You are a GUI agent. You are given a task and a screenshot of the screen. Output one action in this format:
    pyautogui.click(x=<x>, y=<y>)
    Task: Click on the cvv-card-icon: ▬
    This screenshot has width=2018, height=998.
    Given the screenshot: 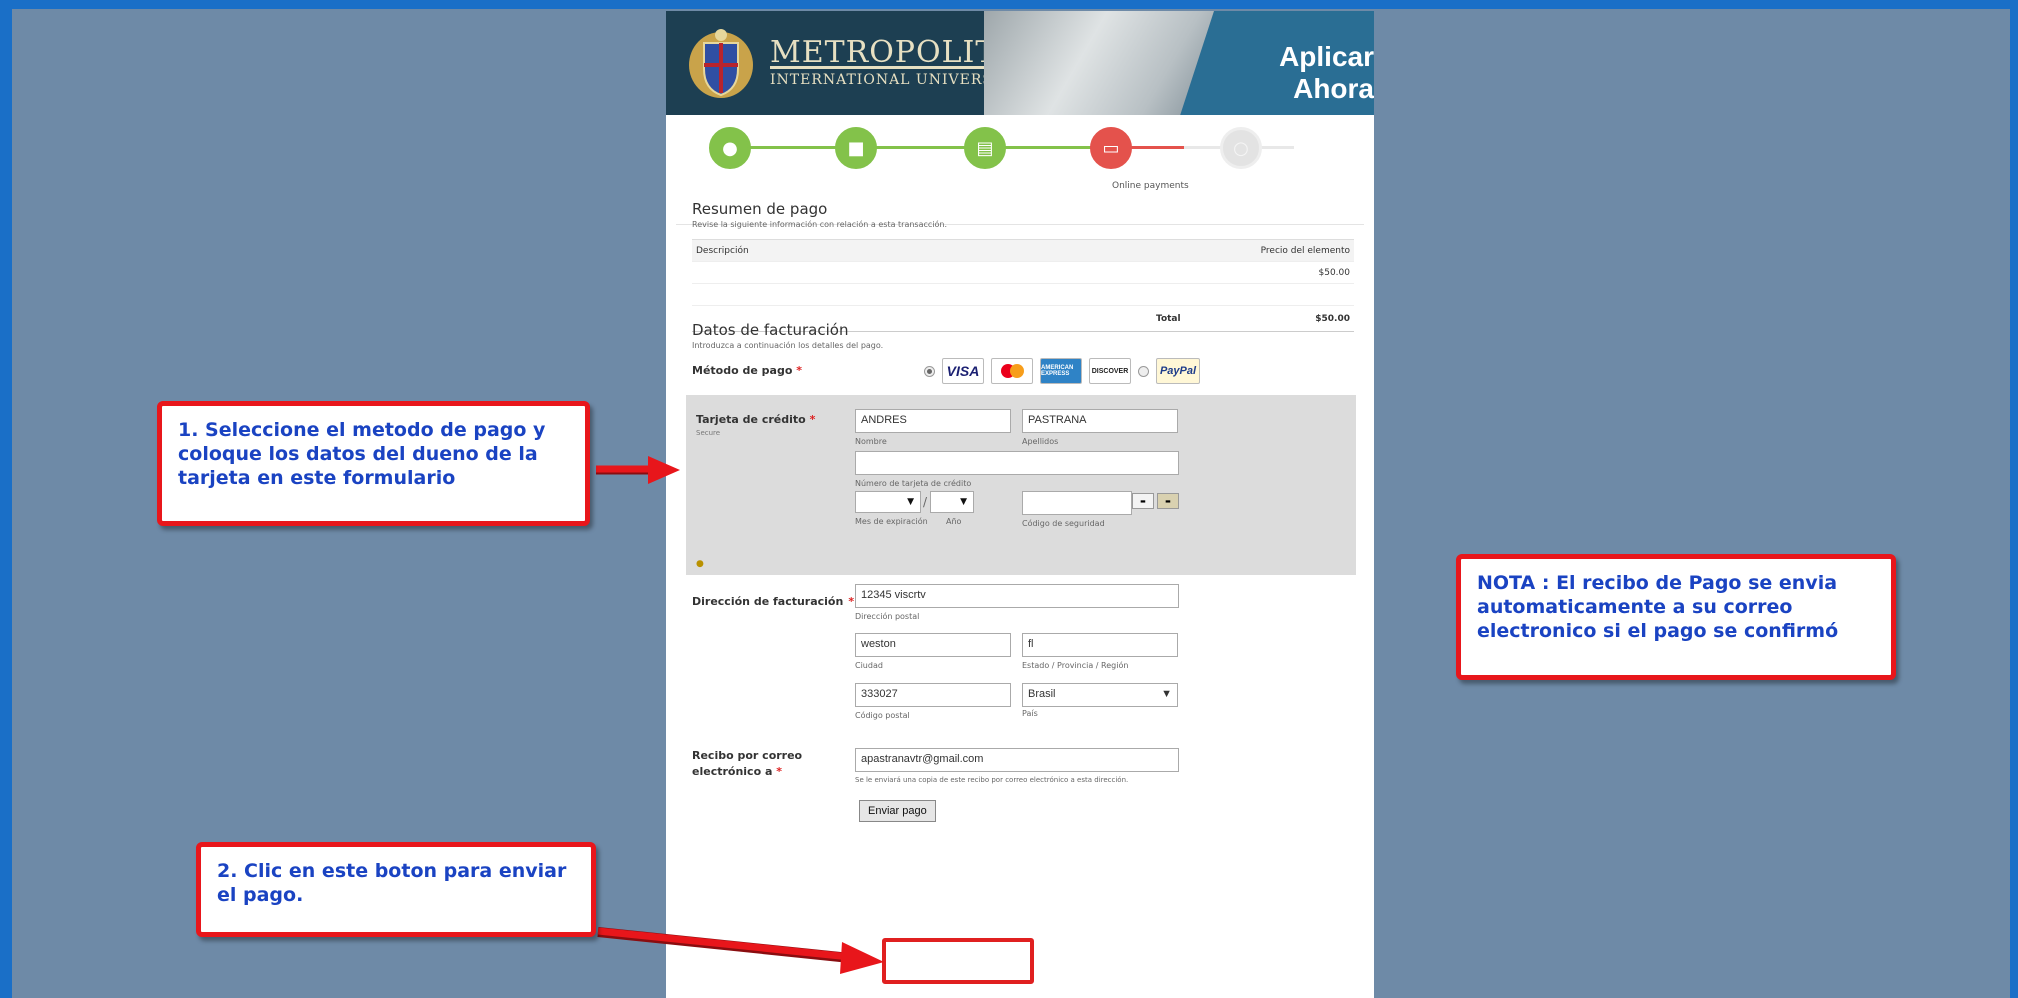 What is the action you would take?
    pyautogui.click(x=1143, y=501)
    